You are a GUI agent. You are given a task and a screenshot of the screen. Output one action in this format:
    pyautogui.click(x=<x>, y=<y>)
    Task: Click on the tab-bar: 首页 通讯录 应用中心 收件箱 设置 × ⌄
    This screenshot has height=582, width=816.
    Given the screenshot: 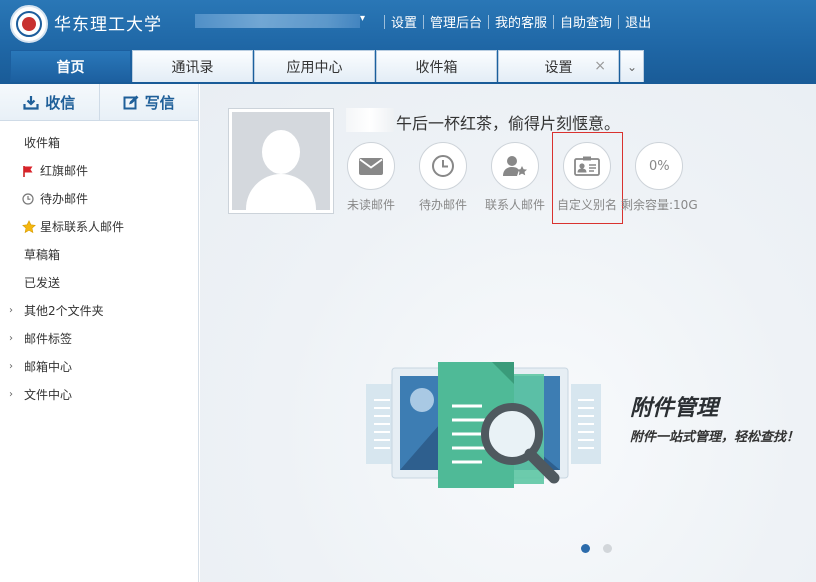 What is the action you would take?
    pyautogui.click(x=327, y=66)
    